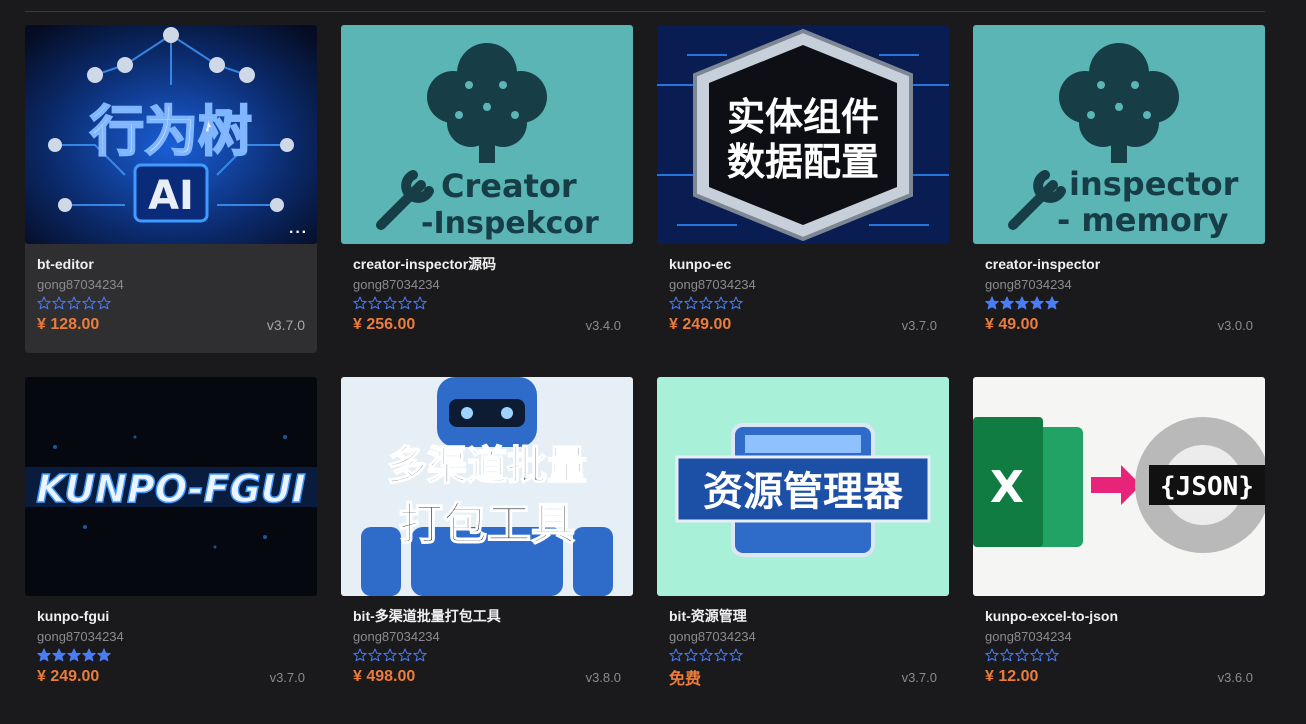 The image size is (1306, 724). I want to click on product-price: 免费, so click(685, 679).